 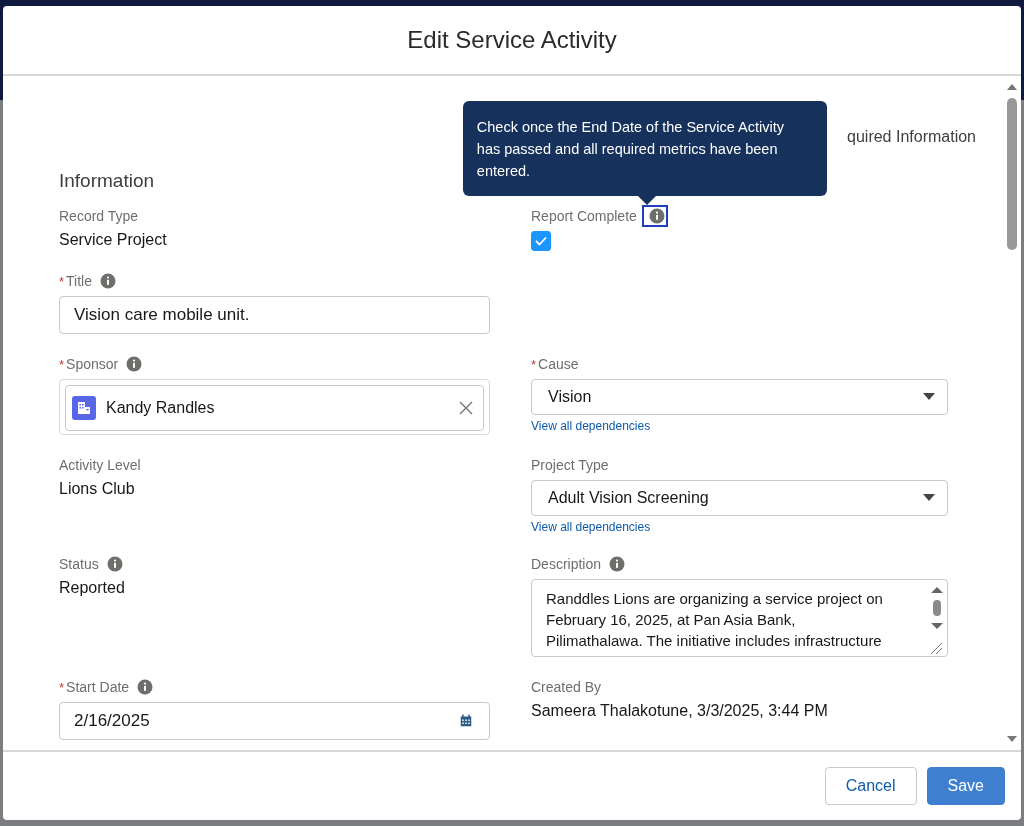 What do you see at coordinates (911, 138) in the screenshot?
I see `required-legend: quired Information` at bounding box center [911, 138].